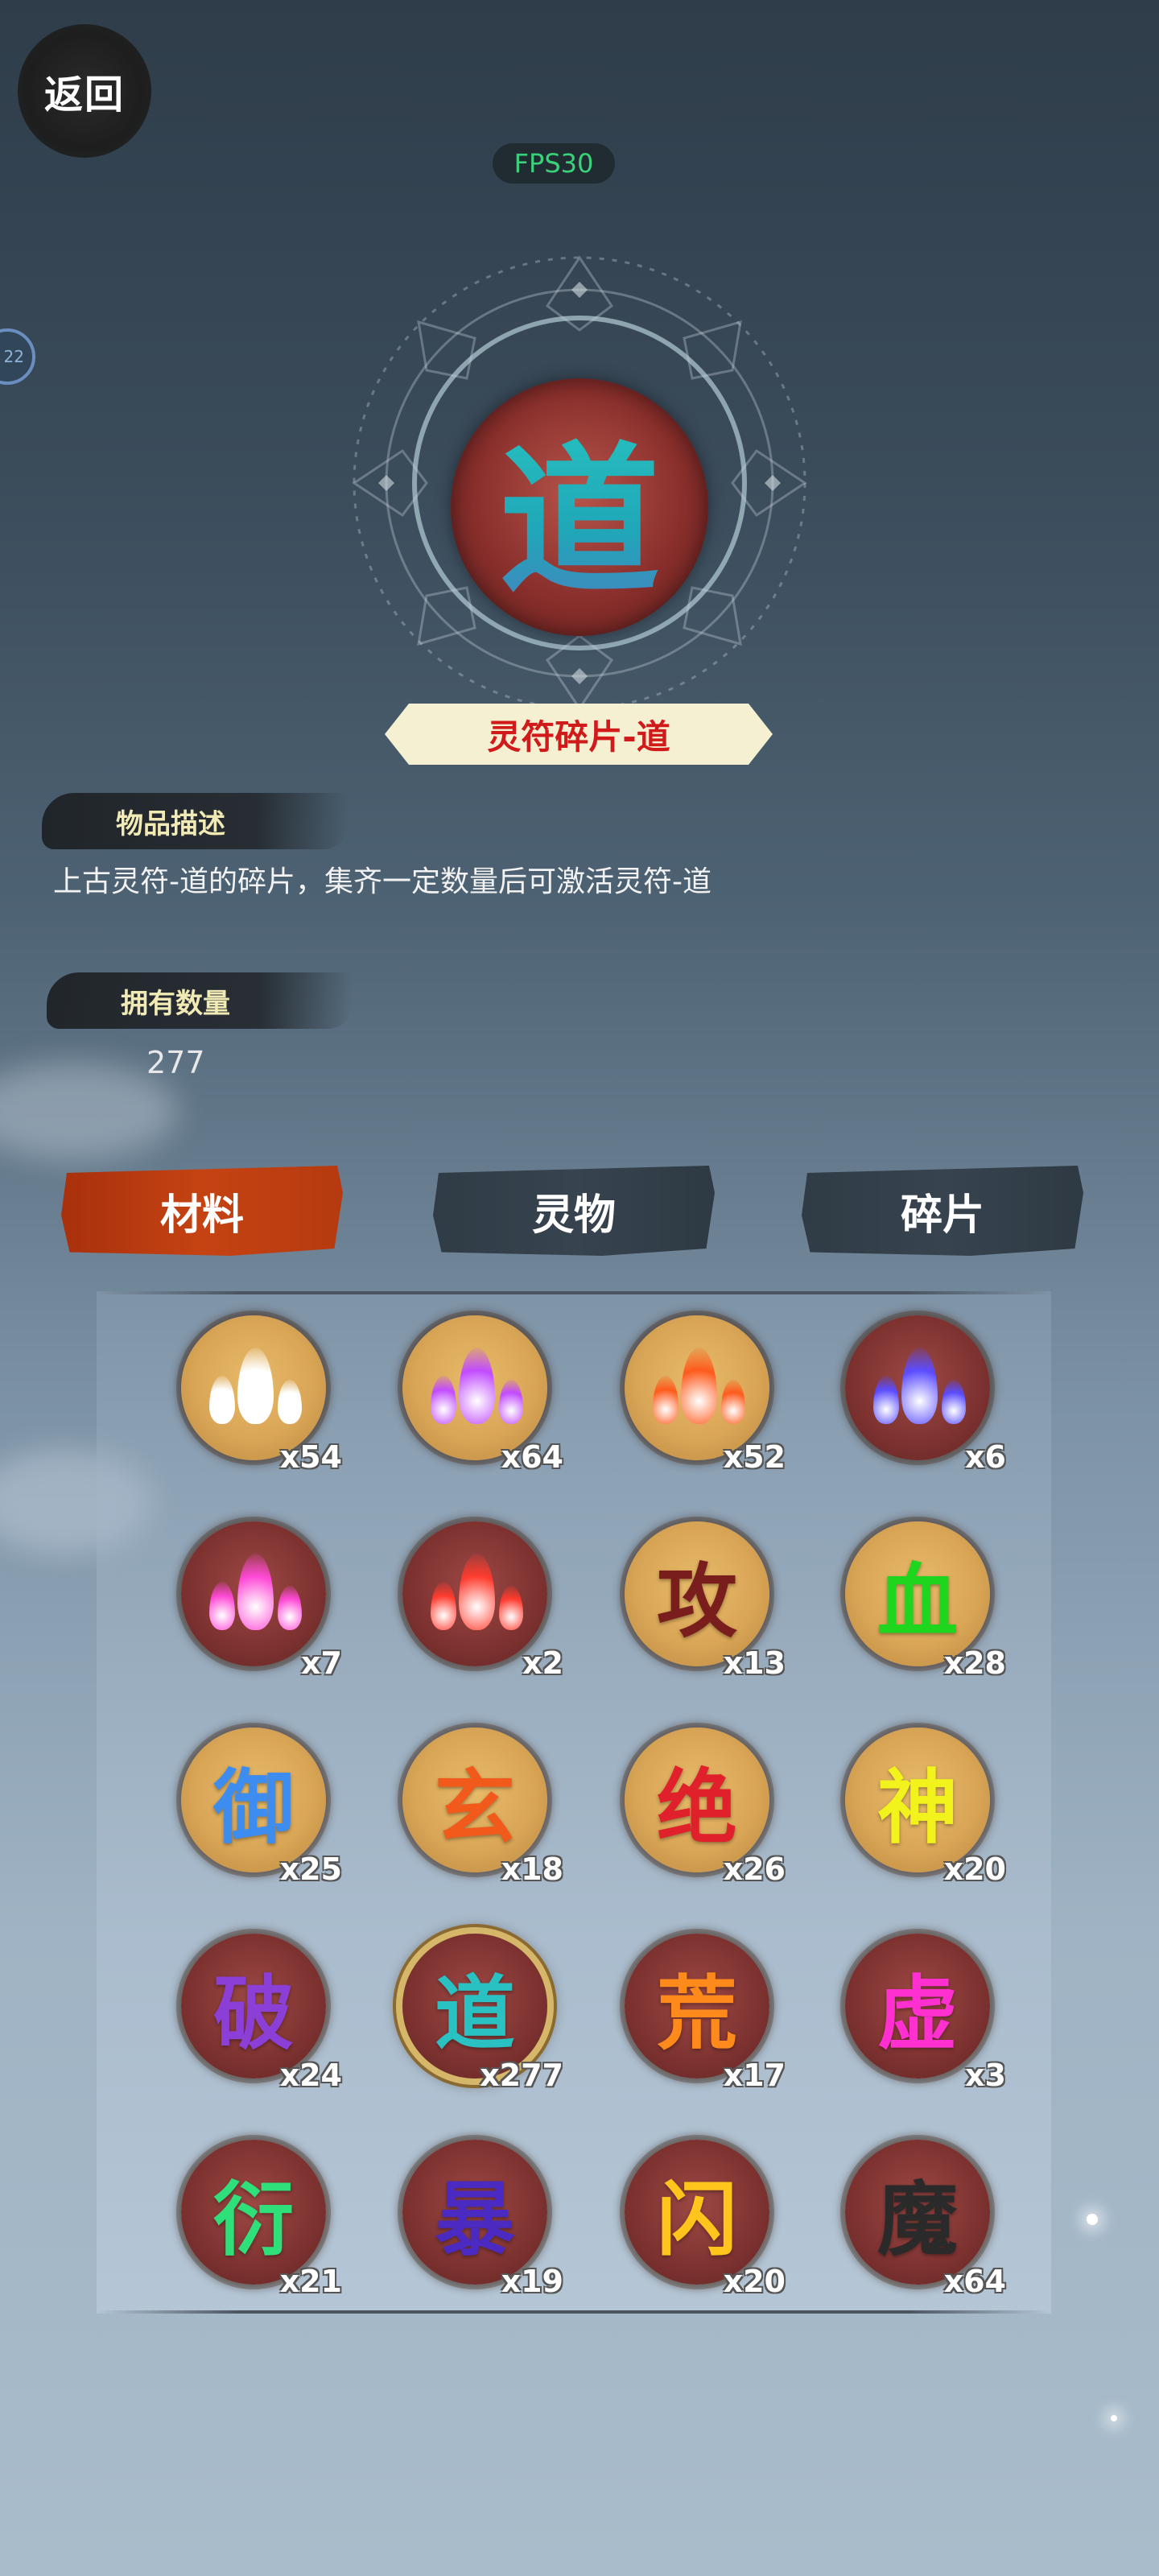 This screenshot has height=2576, width=1159. What do you see at coordinates (697, 1601) in the screenshot?
I see `item-glyph: 攻` at bounding box center [697, 1601].